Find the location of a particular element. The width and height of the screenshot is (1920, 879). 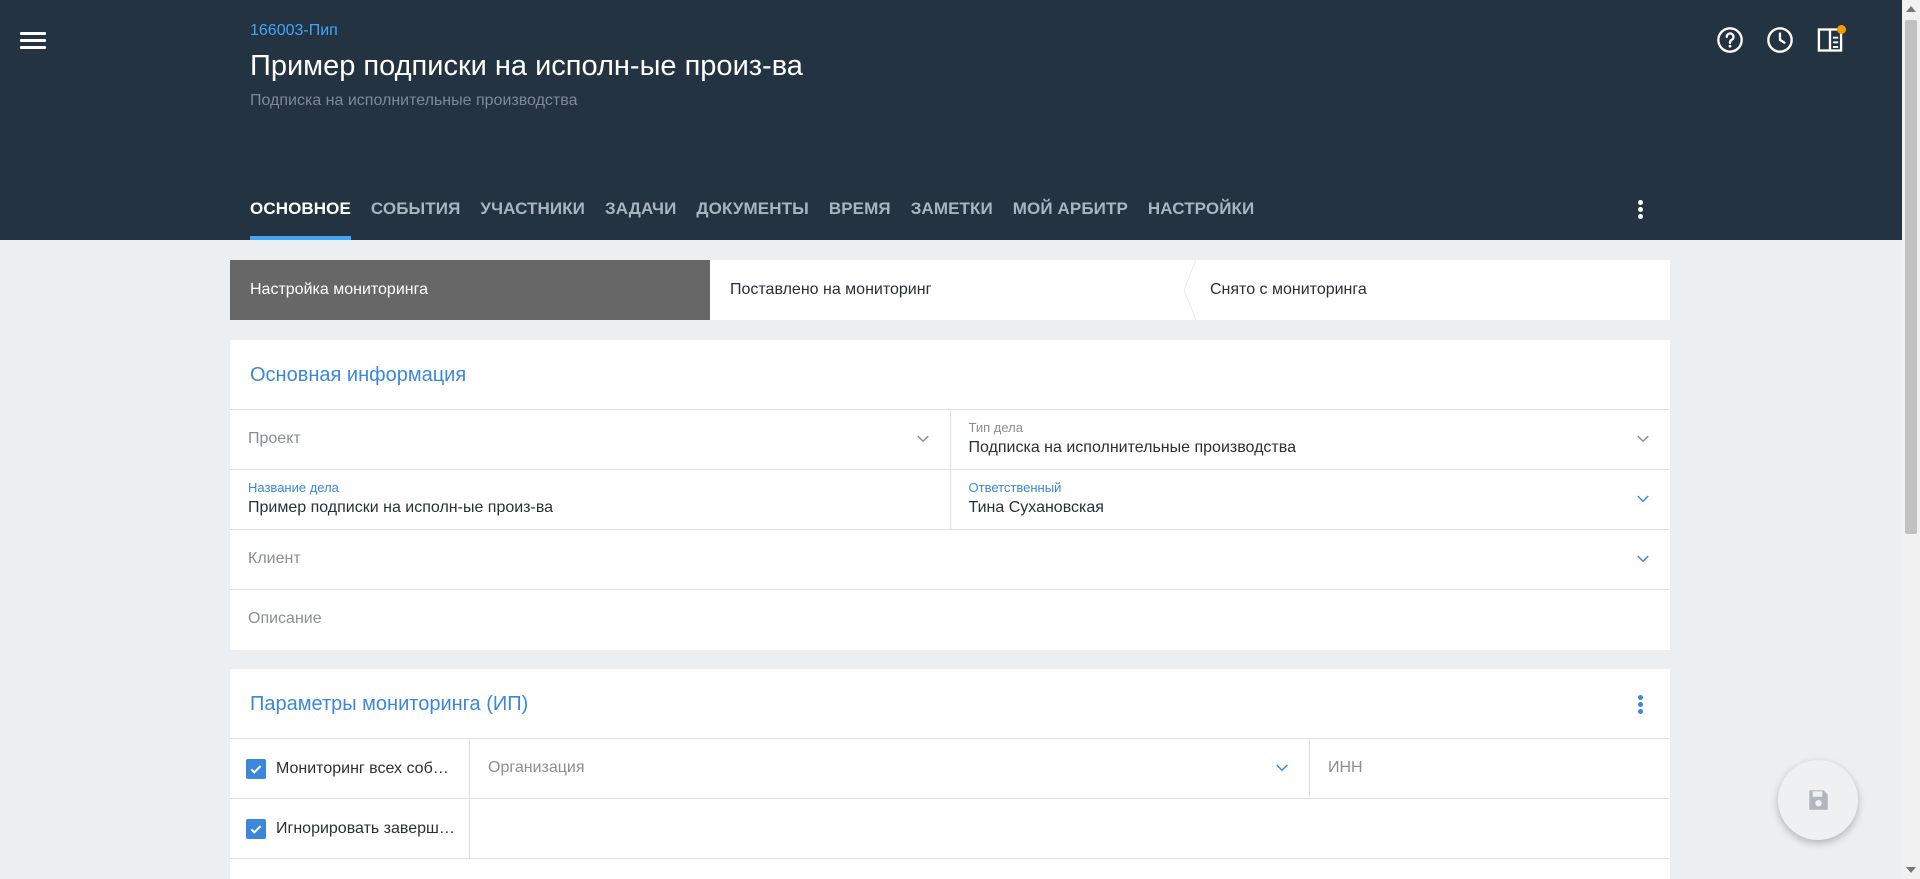

description-field: Описание is located at coordinates (950, 620).